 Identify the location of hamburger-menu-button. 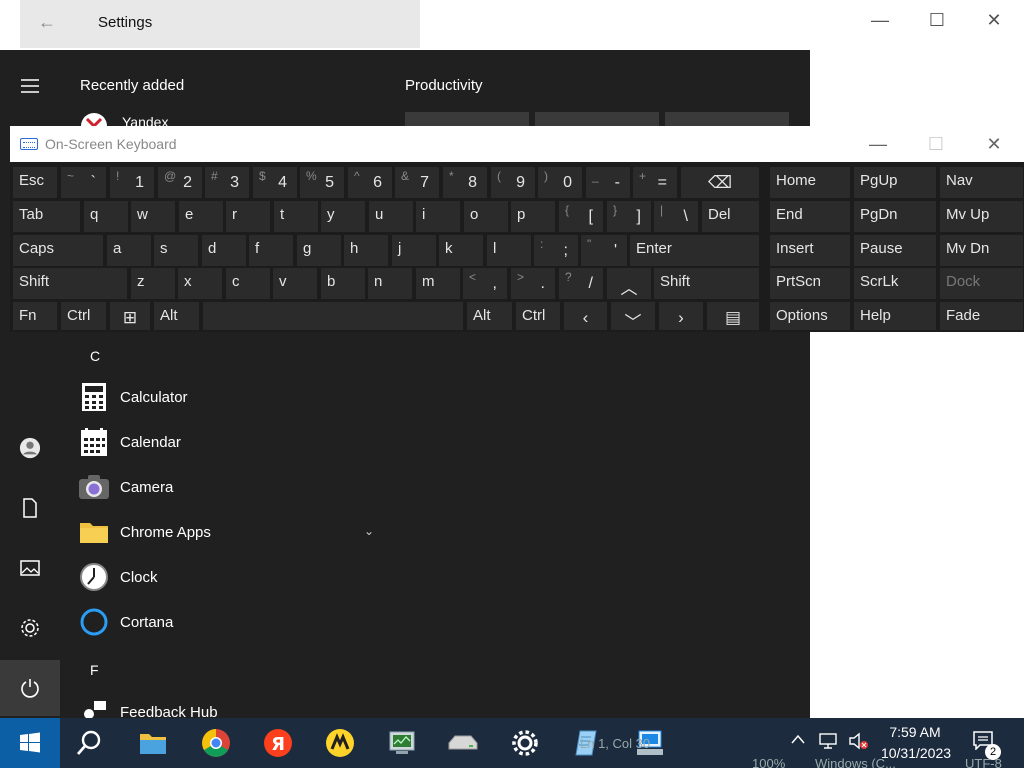
(30, 86).